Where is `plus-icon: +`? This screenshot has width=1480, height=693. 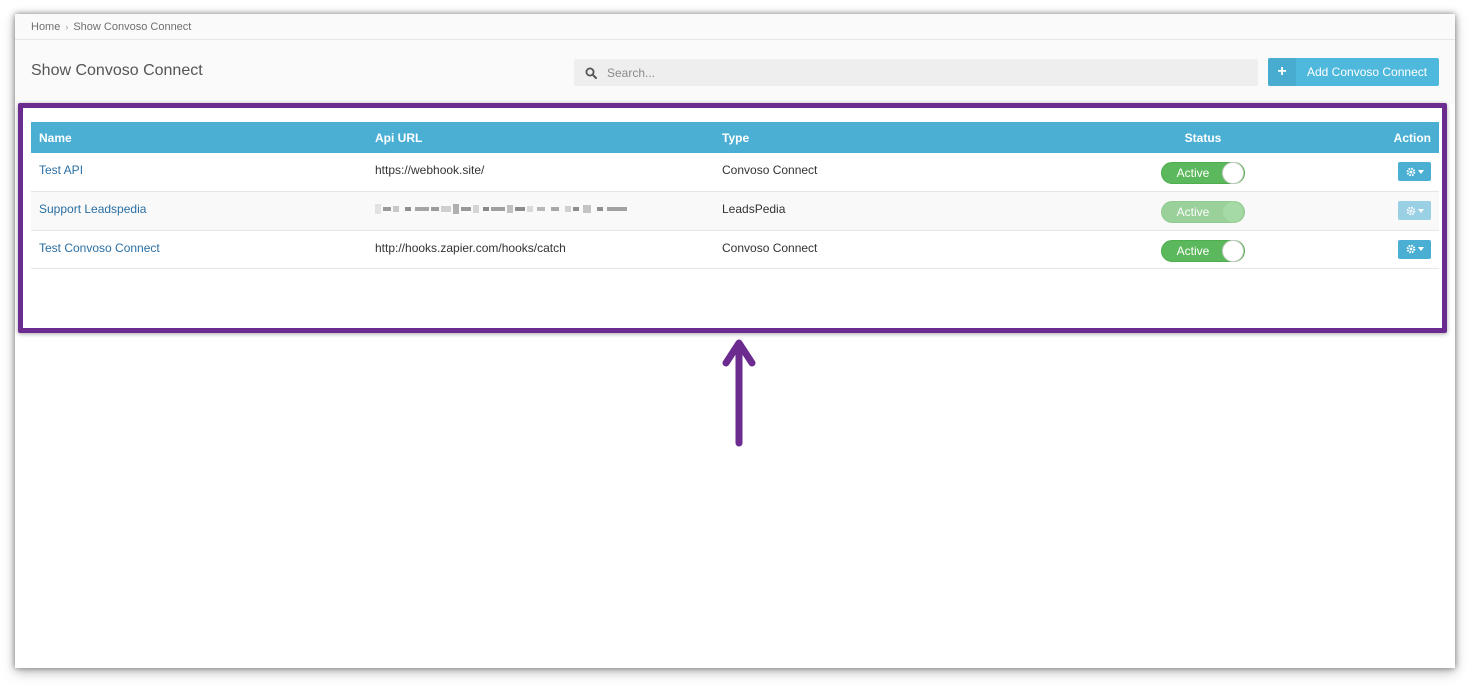 plus-icon: + is located at coordinates (1282, 72).